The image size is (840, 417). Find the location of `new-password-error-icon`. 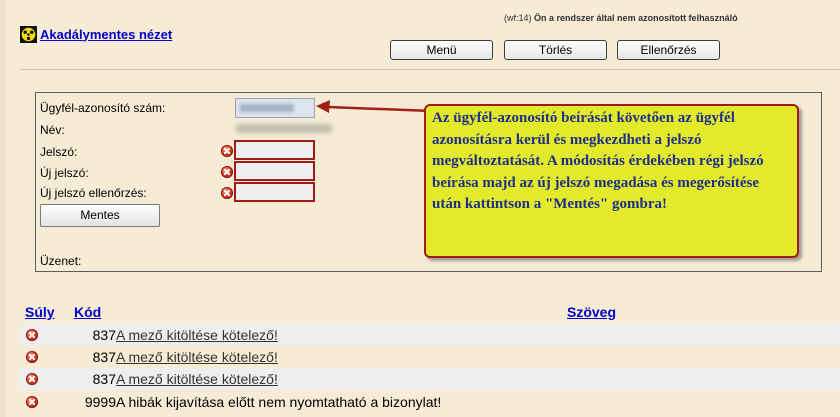

new-password-error-icon is located at coordinates (227, 172).